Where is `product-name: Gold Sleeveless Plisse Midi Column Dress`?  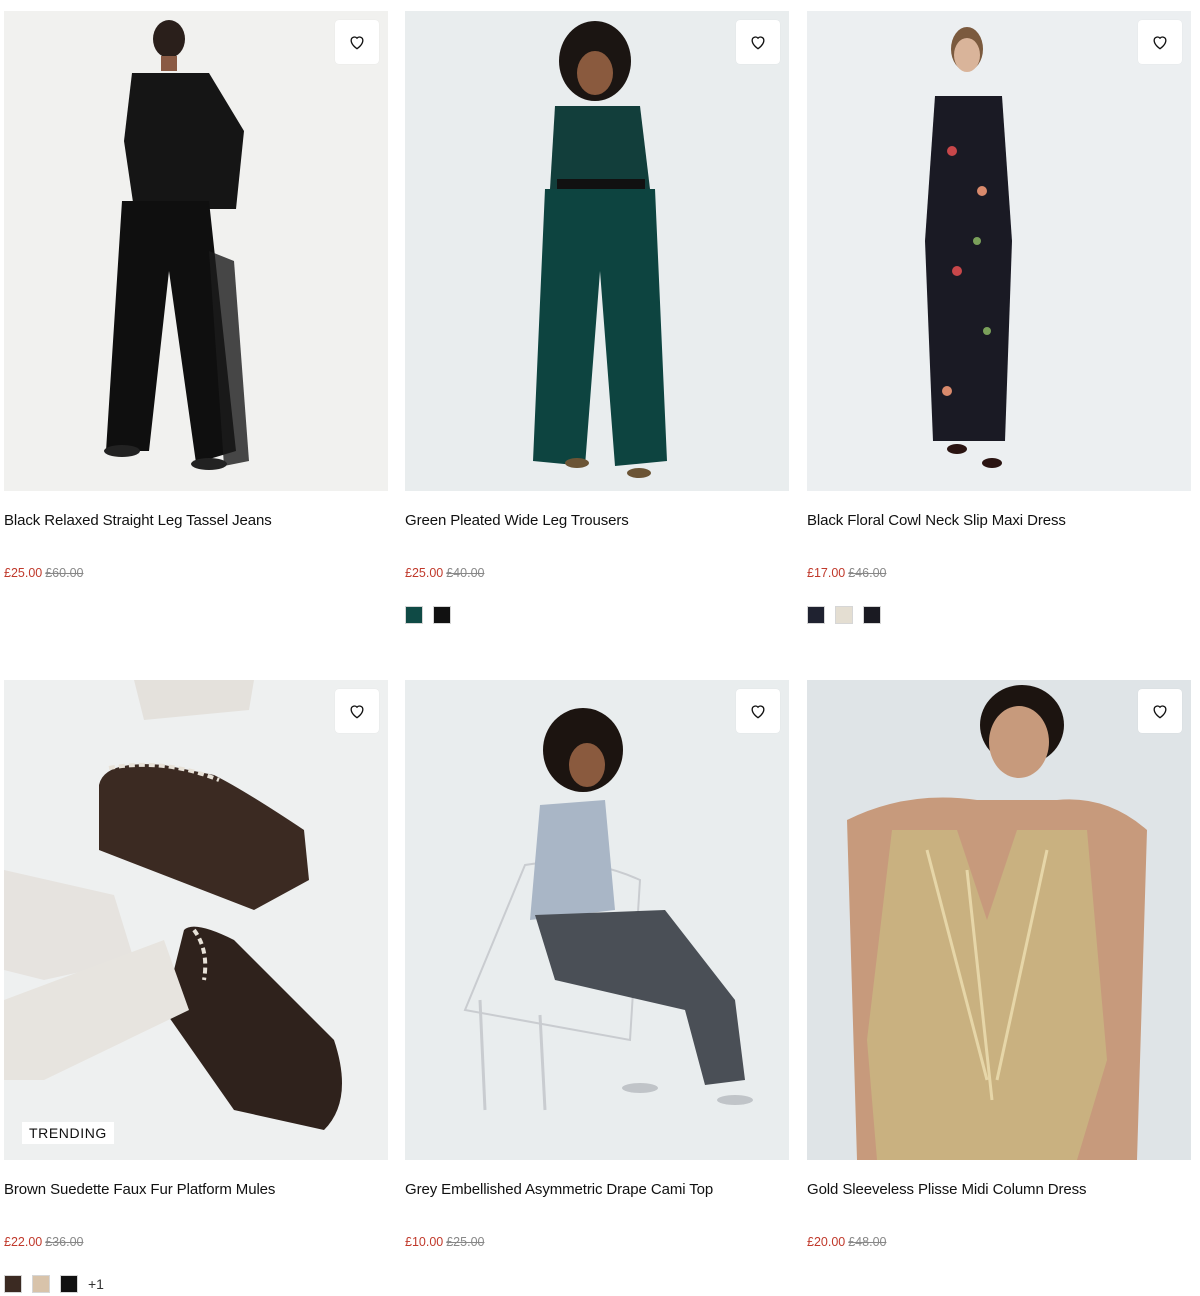 product-name: Gold Sleeveless Plisse Midi Column Dress is located at coordinates (999, 1190).